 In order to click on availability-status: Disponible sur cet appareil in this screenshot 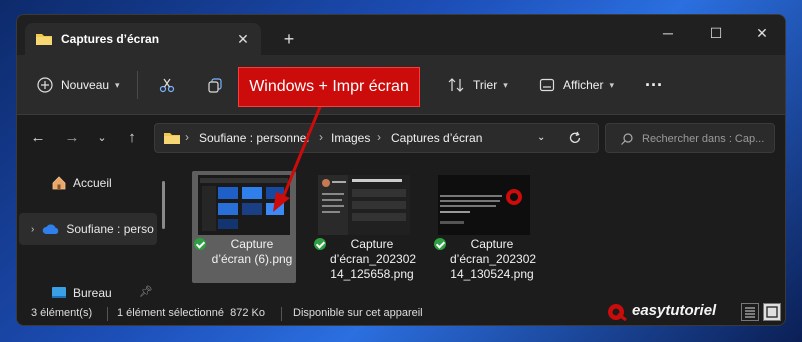, I will do `click(358, 313)`.